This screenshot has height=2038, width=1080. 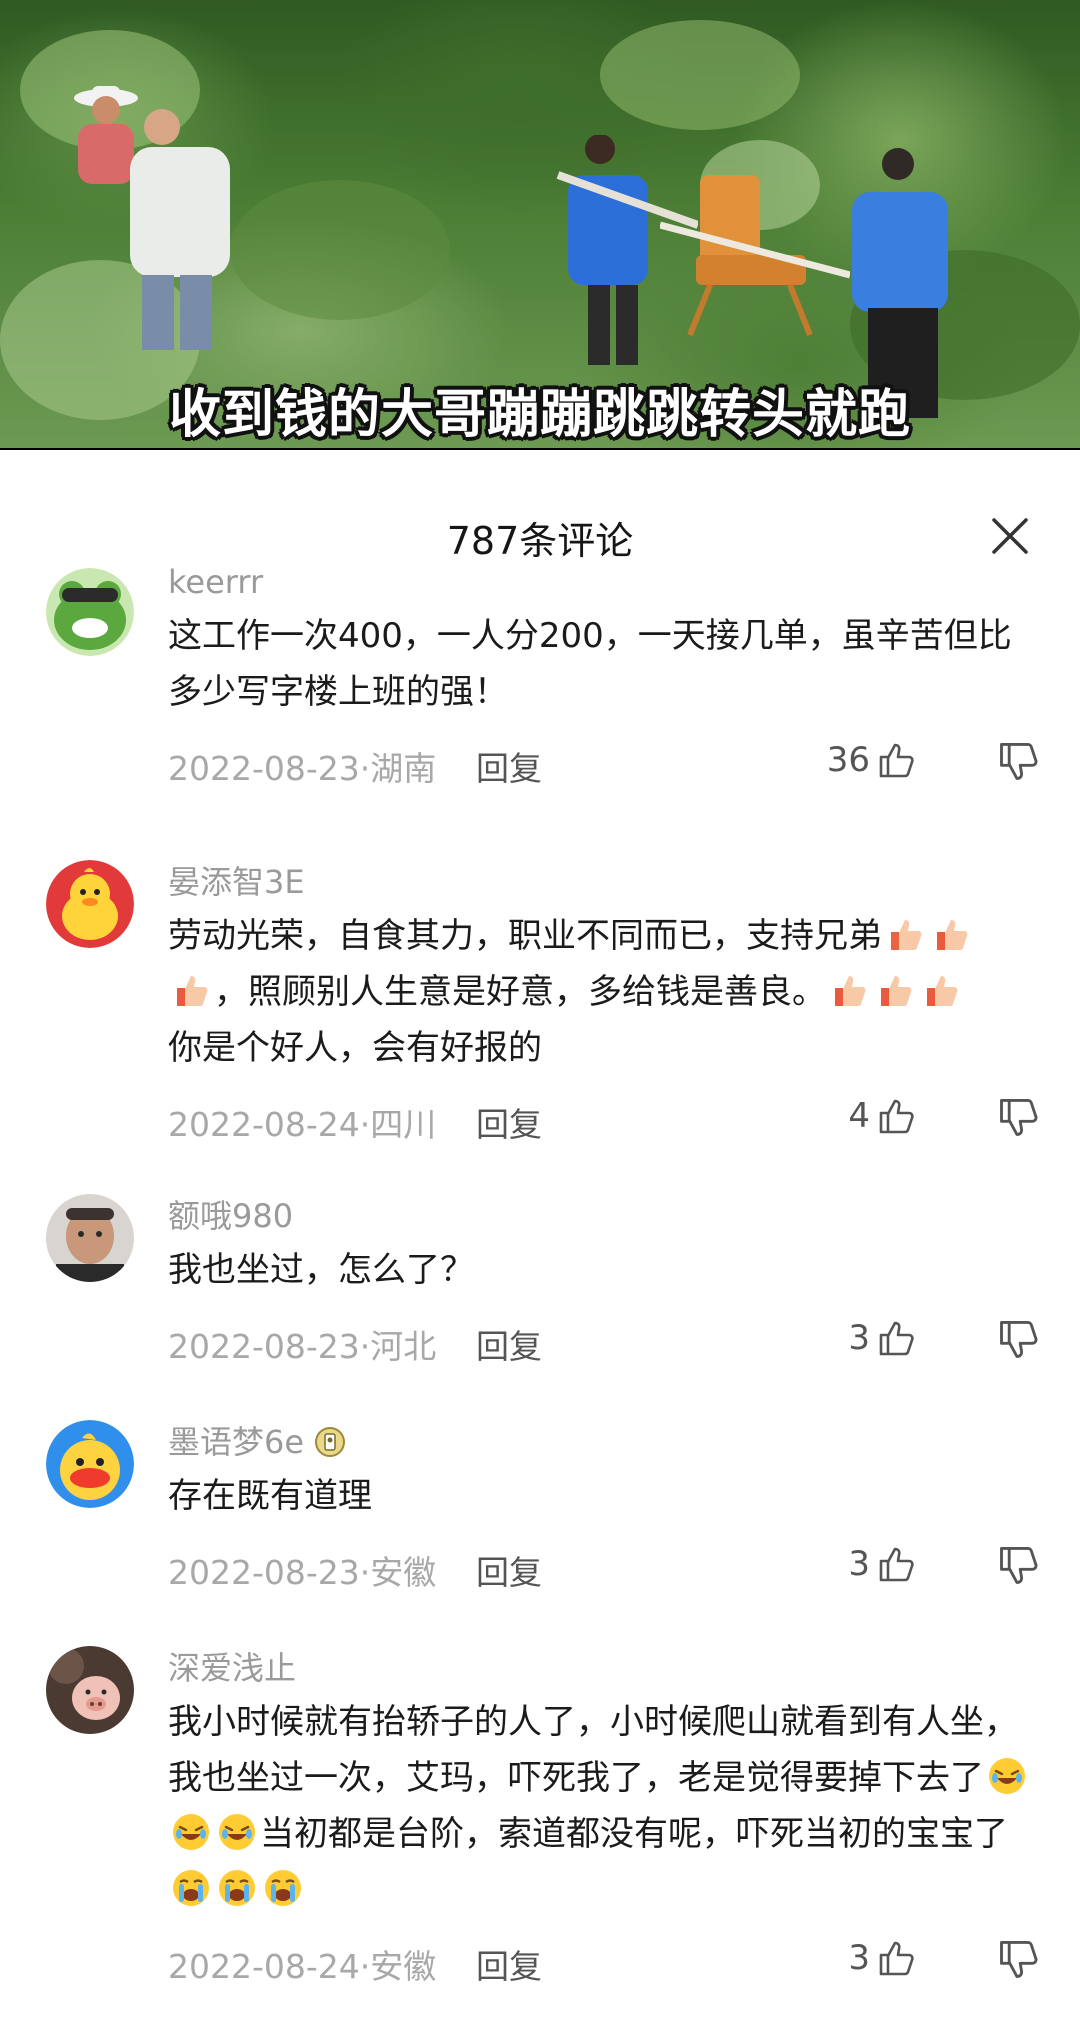 I want to click on username: 深爱浅止, so click(x=604, y=1668).